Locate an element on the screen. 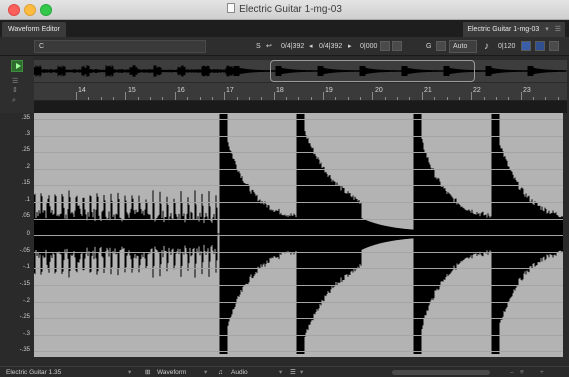  ruler-label: 14 is located at coordinates (82, 90).